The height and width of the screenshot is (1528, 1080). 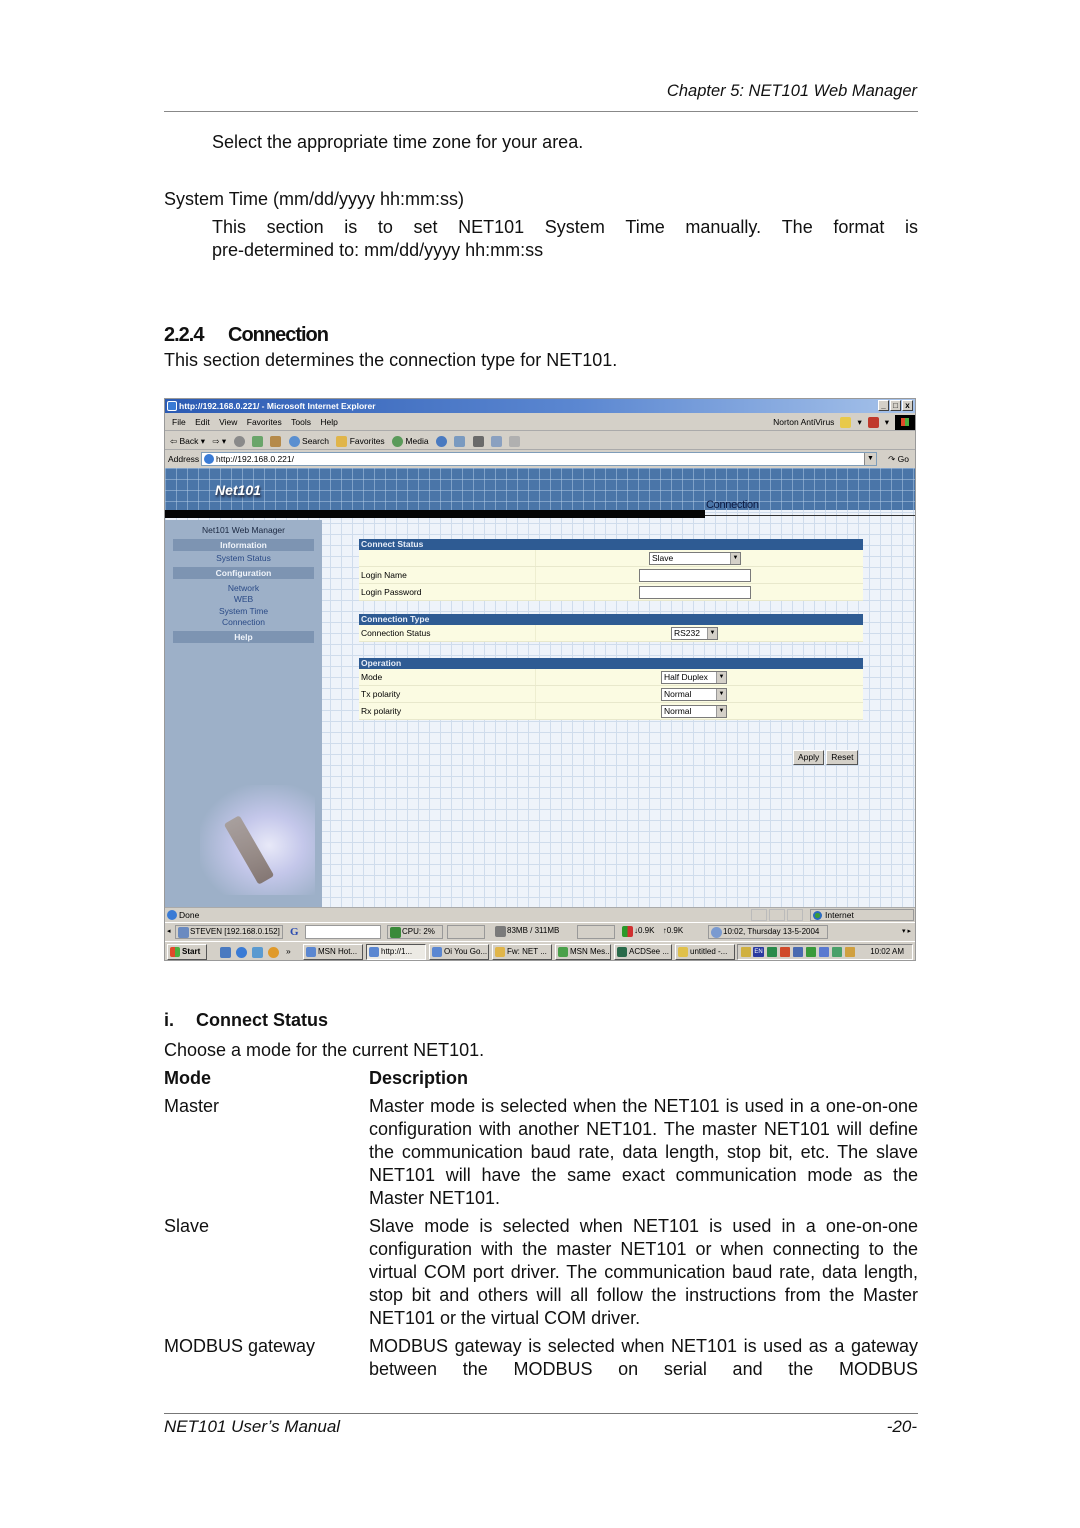 What do you see at coordinates (294, 932) in the screenshot?
I see `google-icon: G` at bounding box center [294, 932].